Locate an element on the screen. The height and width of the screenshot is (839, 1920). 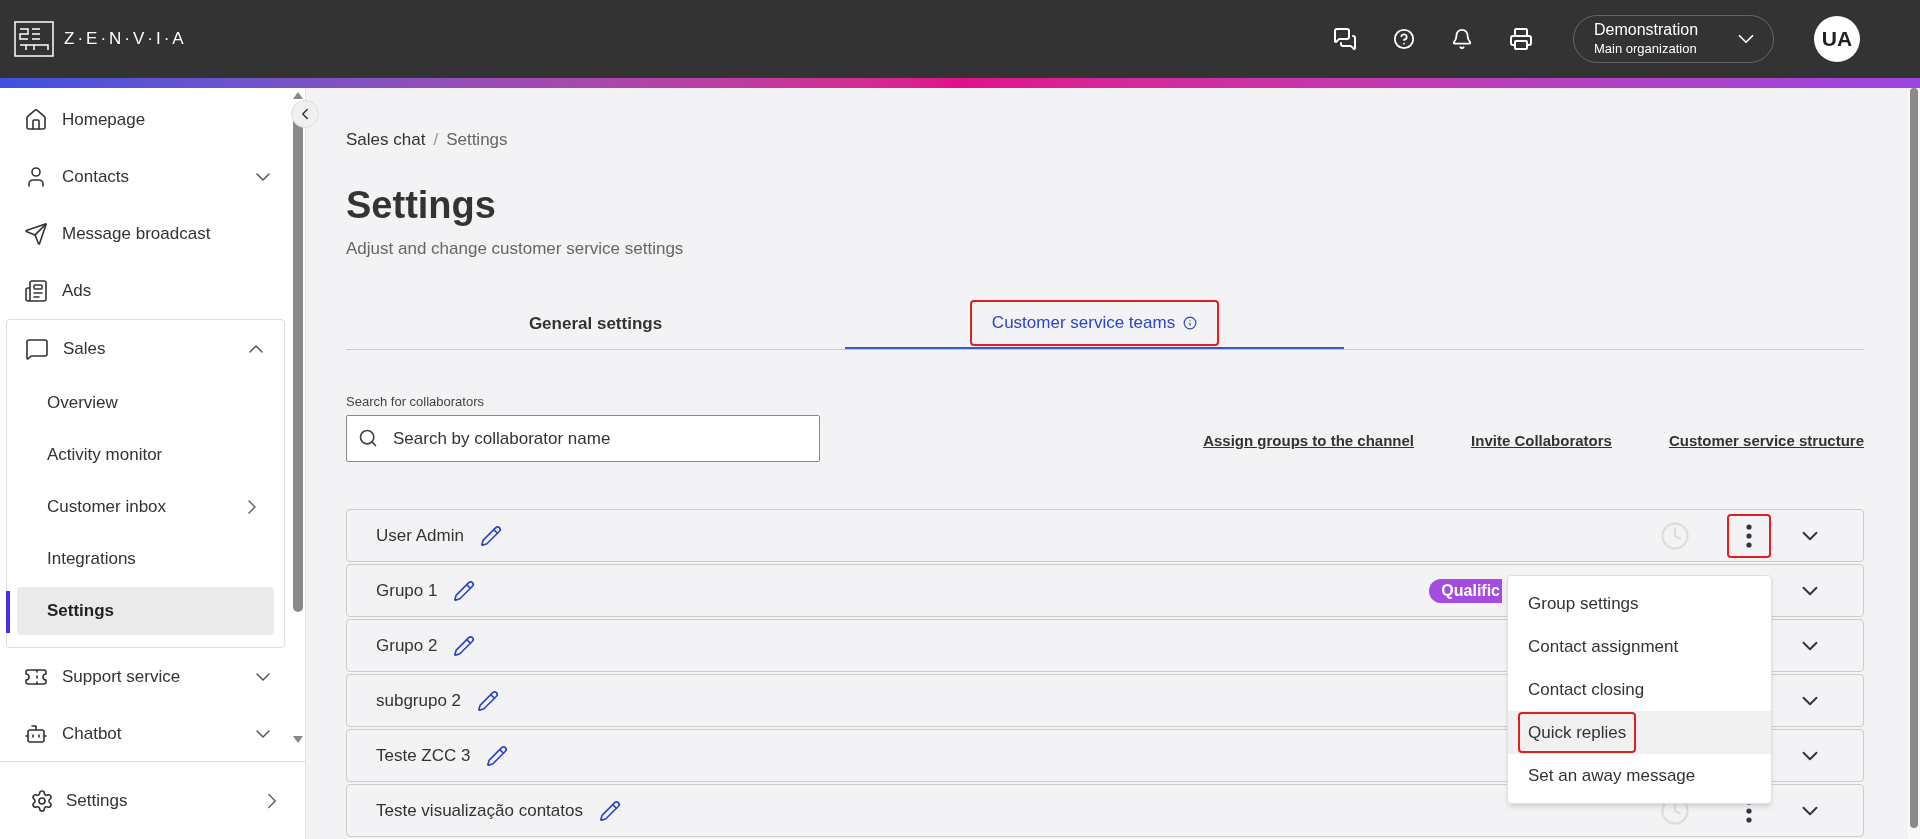
paper-plane-icon is located at coordinates (36, 233).